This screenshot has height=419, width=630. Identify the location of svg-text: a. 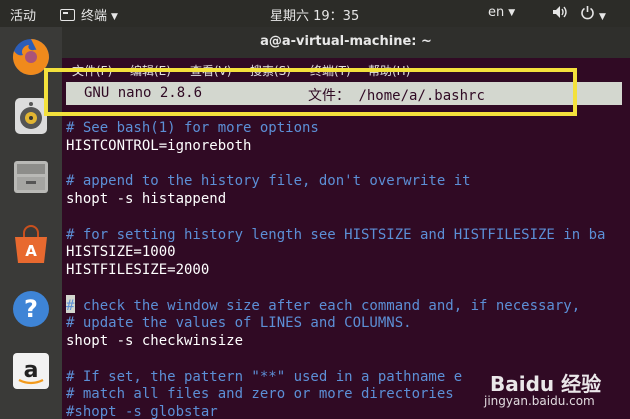
(31, 370).